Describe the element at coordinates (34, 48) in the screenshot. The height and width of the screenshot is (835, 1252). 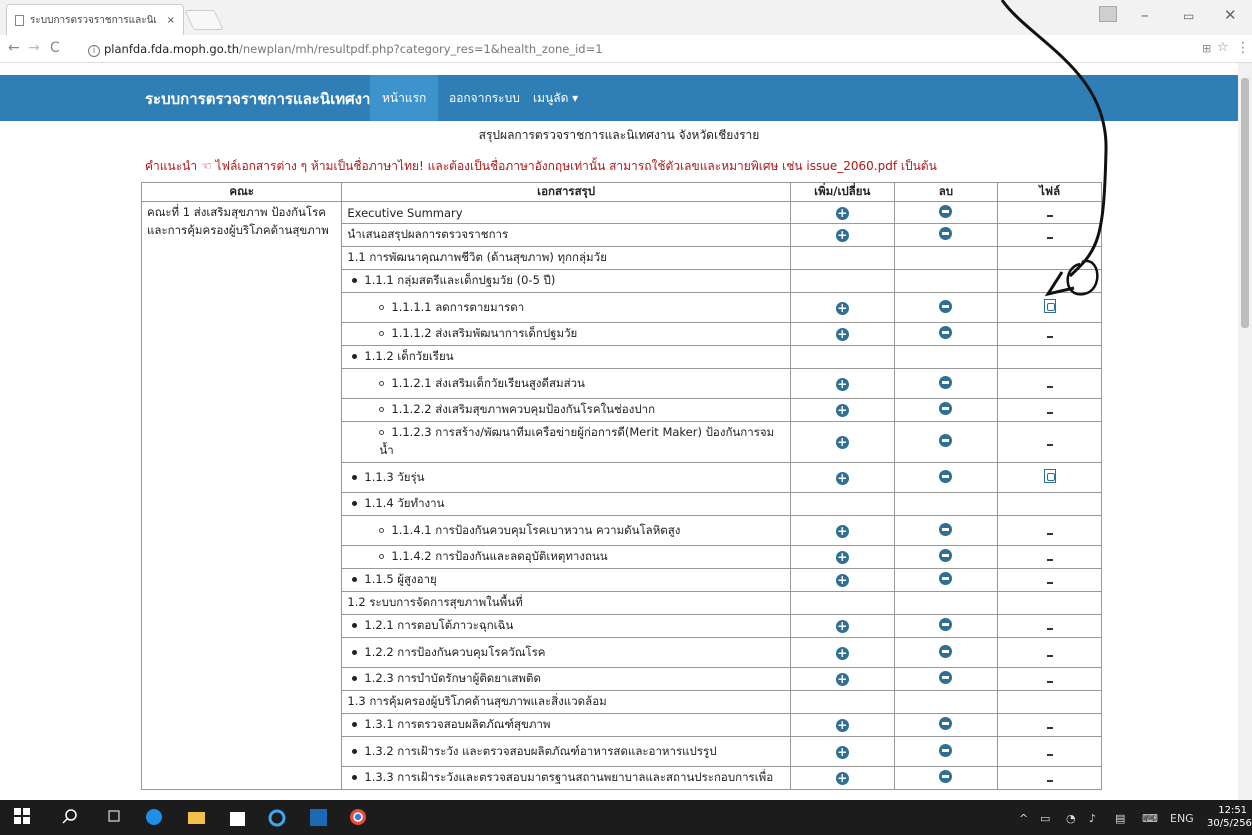
I see `forward-icon: →` at that location.